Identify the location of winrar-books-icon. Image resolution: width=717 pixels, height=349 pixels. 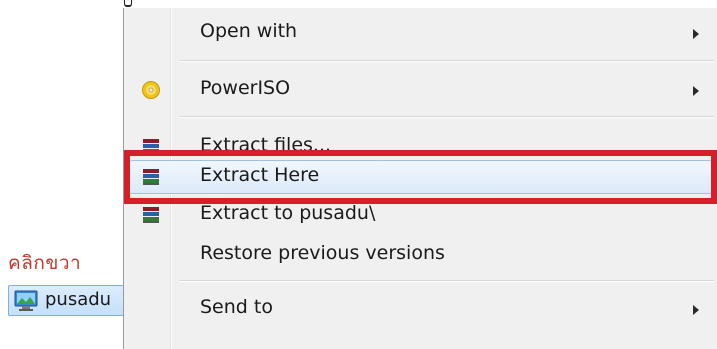
(151, 215).